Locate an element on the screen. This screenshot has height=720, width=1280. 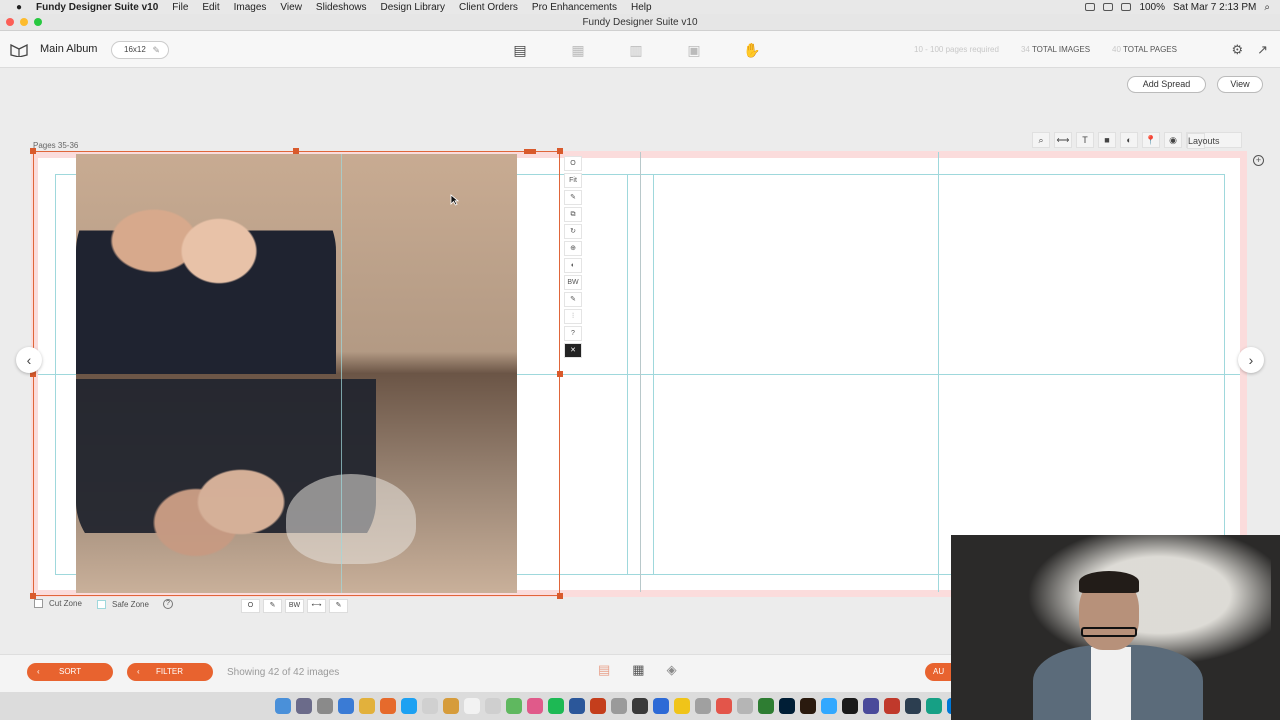
app7-dock-icon is located at coordinates (766, 706).